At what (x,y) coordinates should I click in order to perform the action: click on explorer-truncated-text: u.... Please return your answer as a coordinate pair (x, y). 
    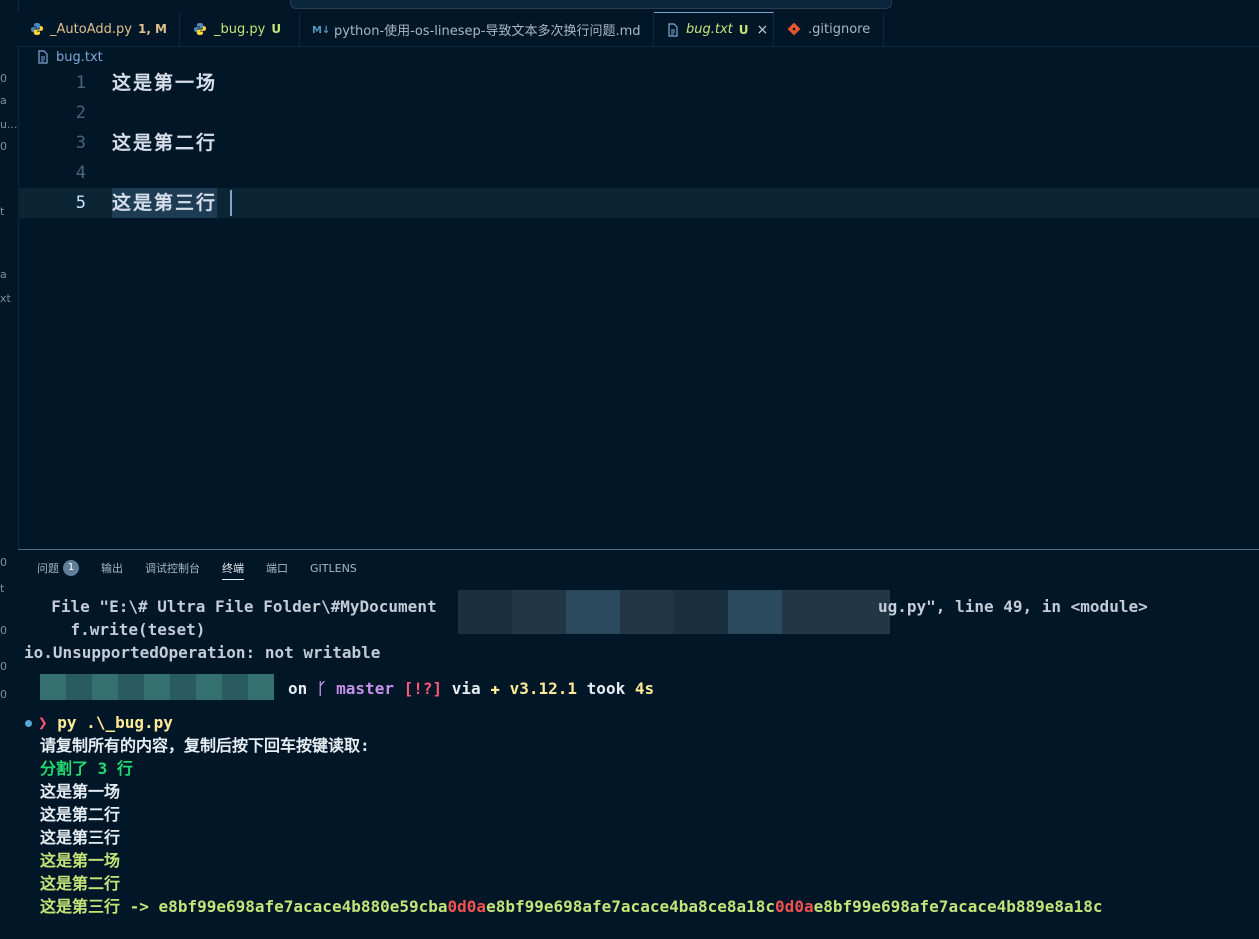
    Looking at the image, I should click on (9, 124).